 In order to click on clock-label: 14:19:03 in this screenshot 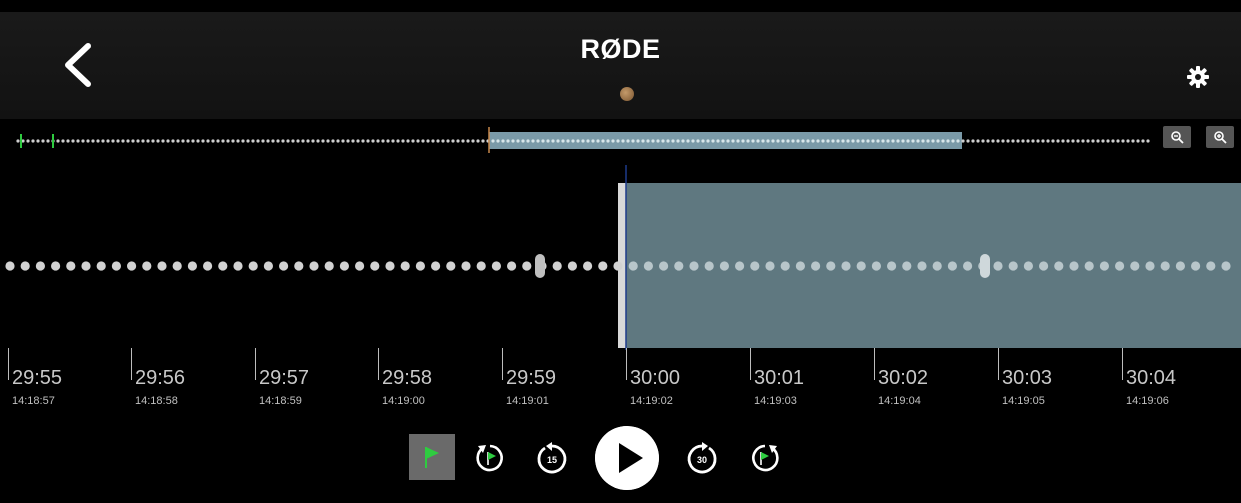, I will do `click(775, 401)`.